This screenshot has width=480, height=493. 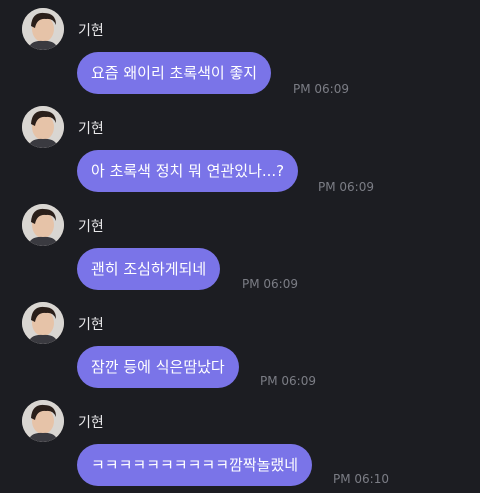 I want to click on message-bubble: 괜히 조심하게되네, so click(x=149, y=269).